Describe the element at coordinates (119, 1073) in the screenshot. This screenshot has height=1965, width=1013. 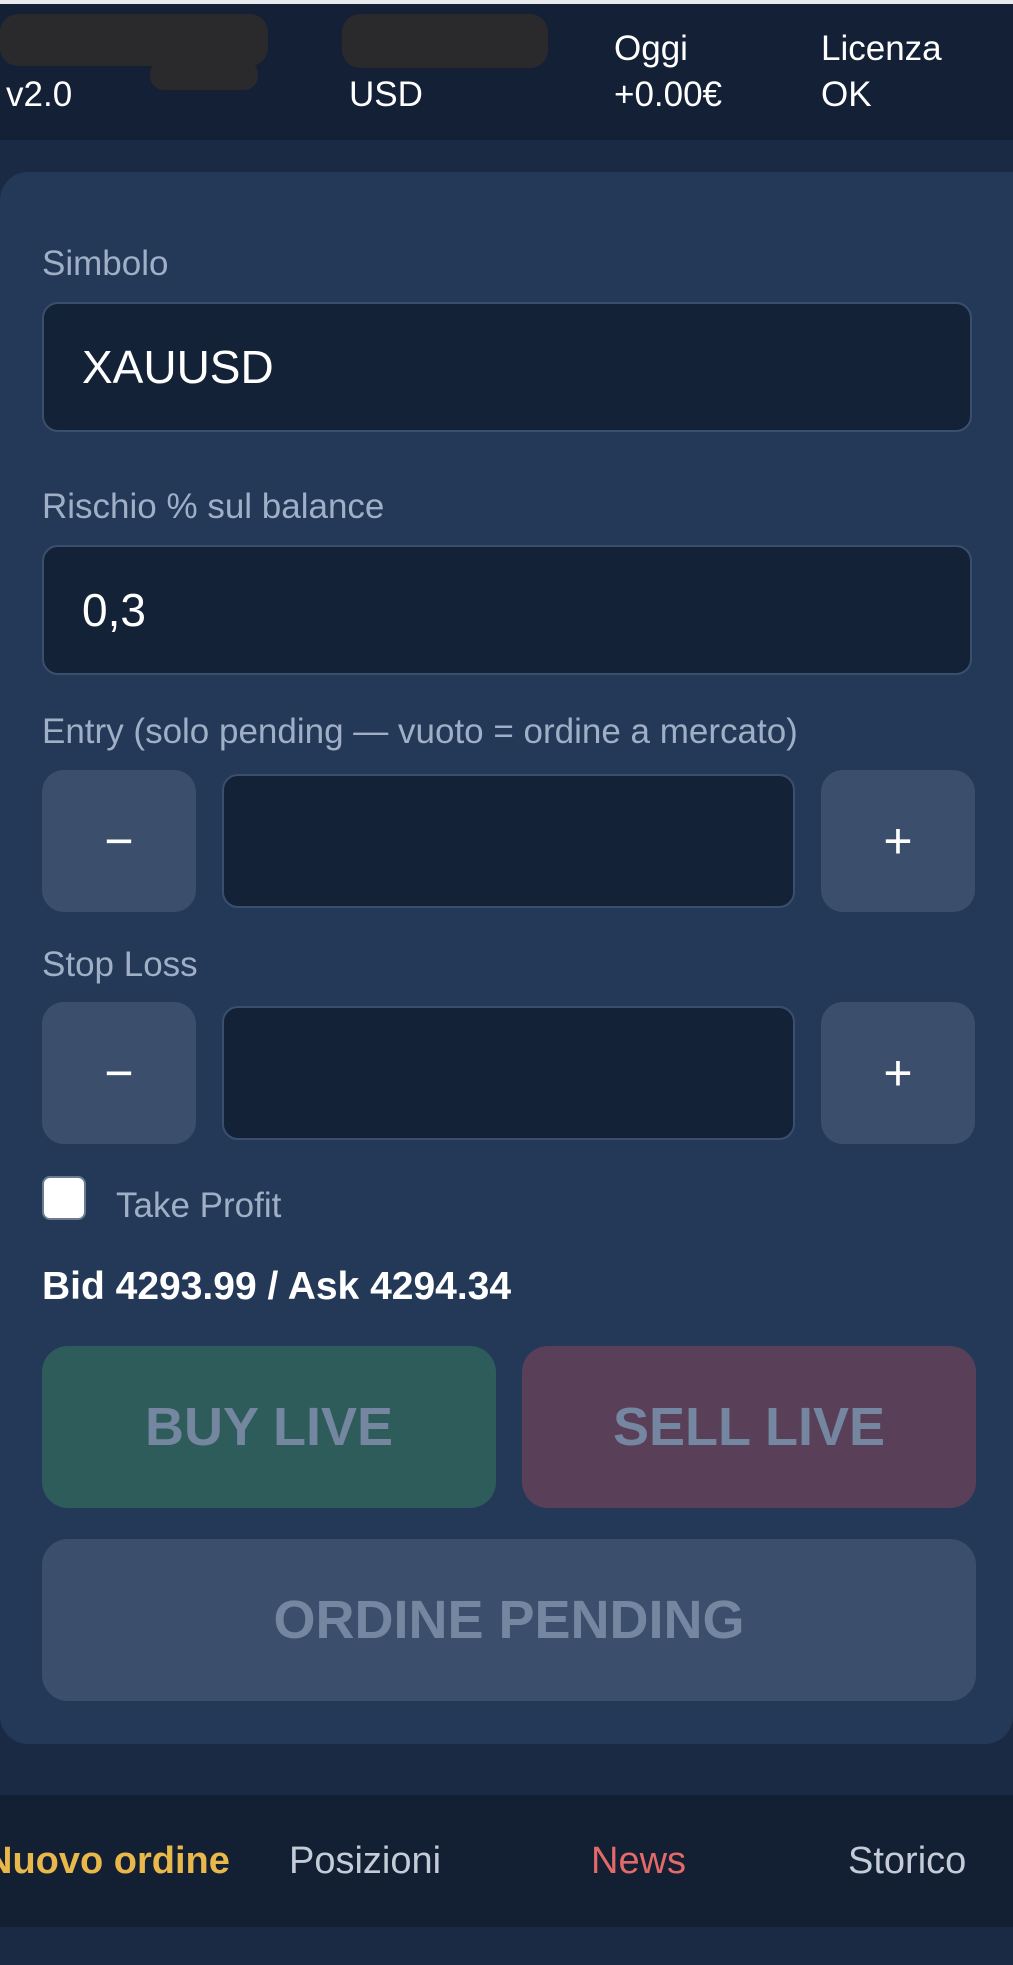
I see `stop-loss-decrement-button: −` at that location.